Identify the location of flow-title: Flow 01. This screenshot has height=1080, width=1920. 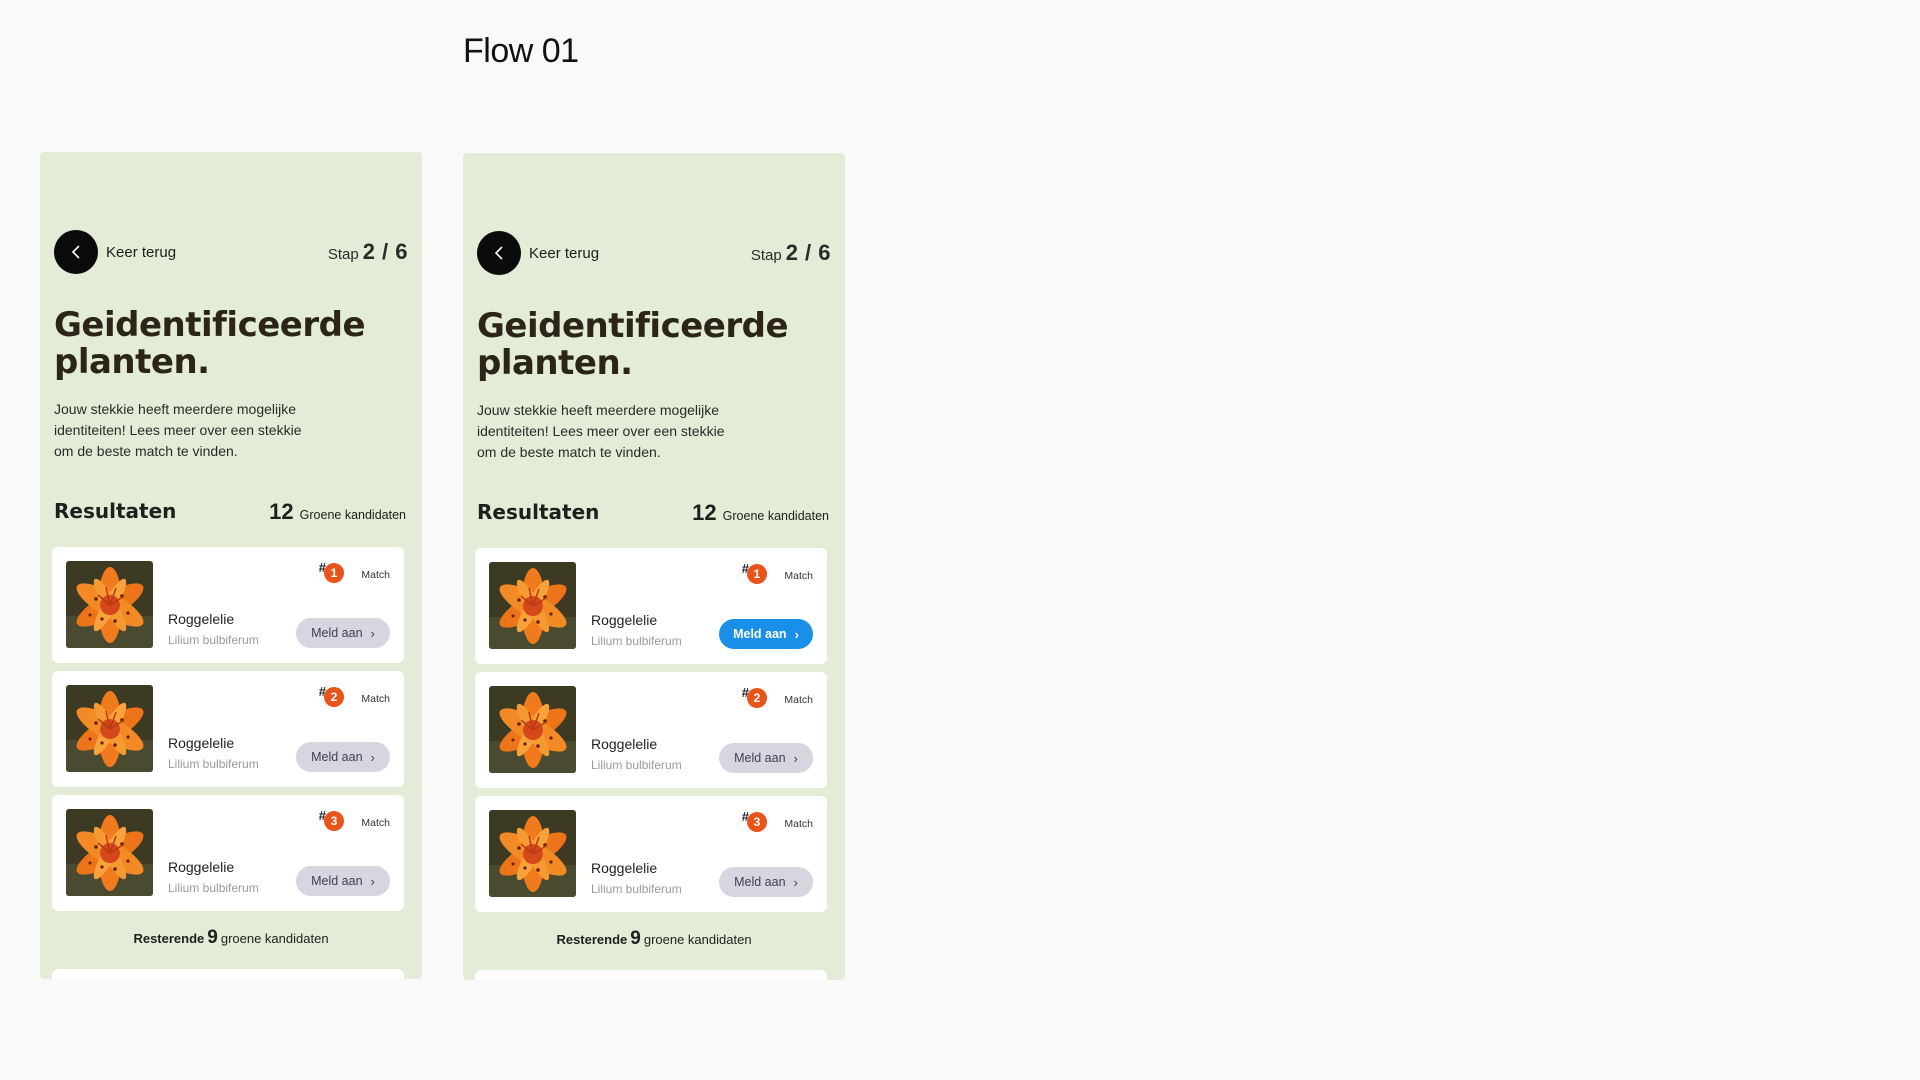
(521, 51).